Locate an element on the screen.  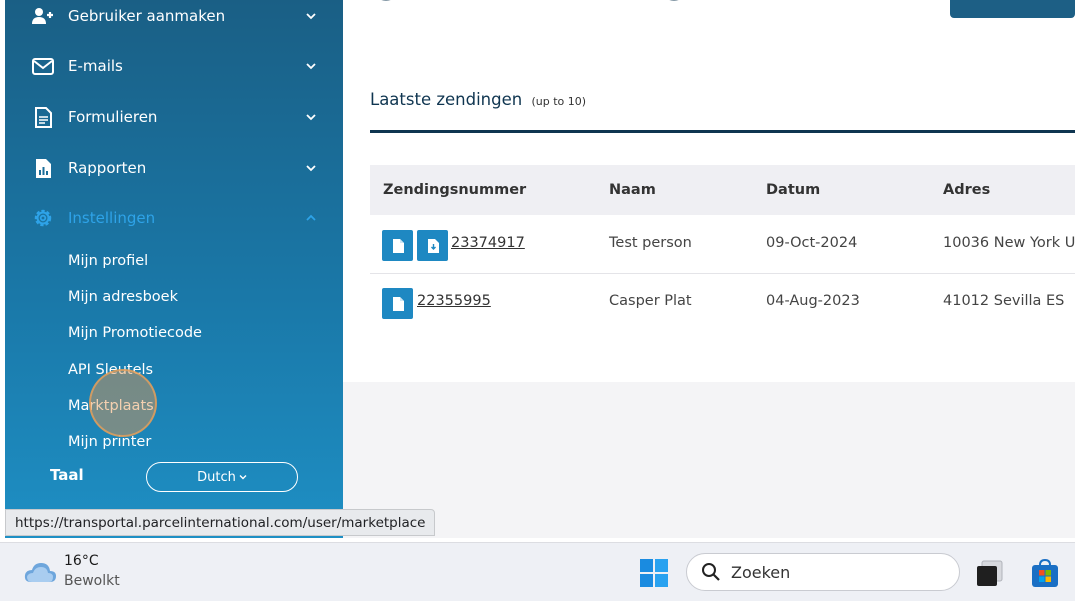
sidebar-item-emails: E-mails is located at coordinates (174, 66).